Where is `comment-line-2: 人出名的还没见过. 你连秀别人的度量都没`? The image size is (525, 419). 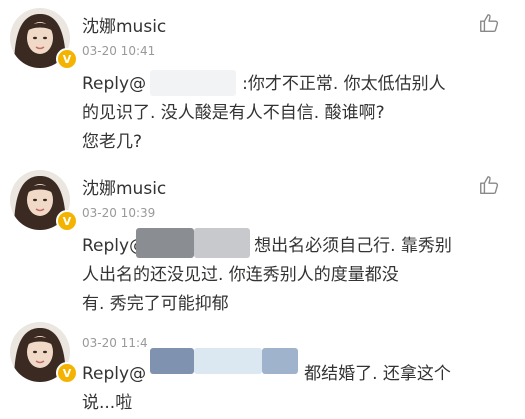
comment-line-2: 人出名的还没见过. 你连秀别人的度量都没 is located at coordinates (240, 275).